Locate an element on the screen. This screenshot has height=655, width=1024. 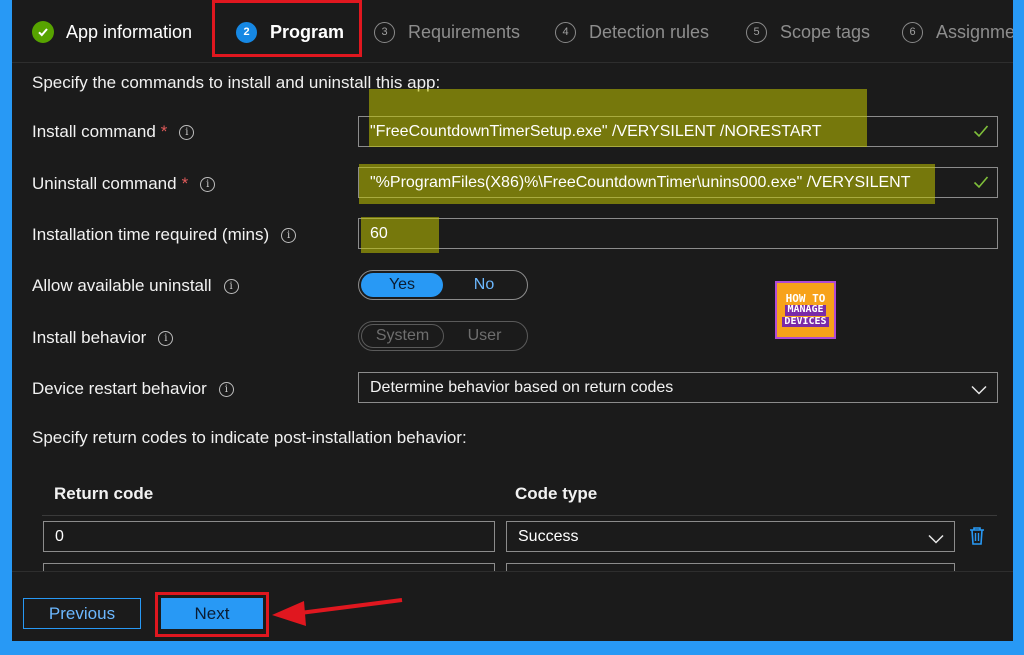
tab-app-information: App information is located at coordinates (112, 32).